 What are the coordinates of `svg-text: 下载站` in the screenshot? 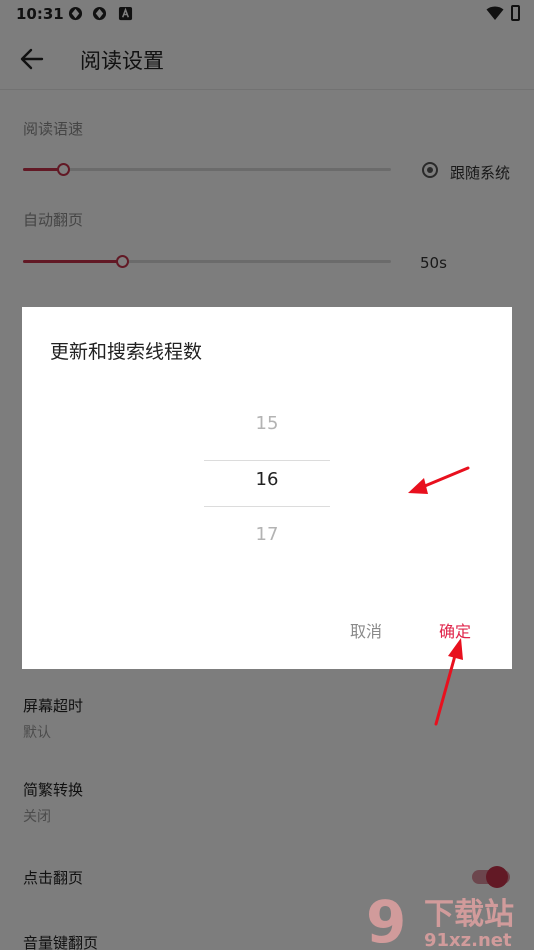 It's located at (469, 914).